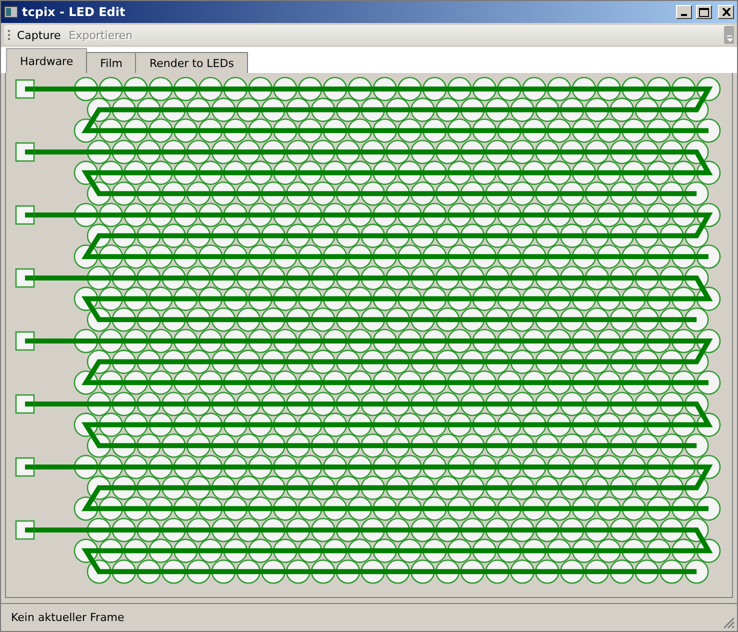  Describe the element at coordinates (191, 62) in the screenshot. I see `tab: Render to LEDs` at that location.